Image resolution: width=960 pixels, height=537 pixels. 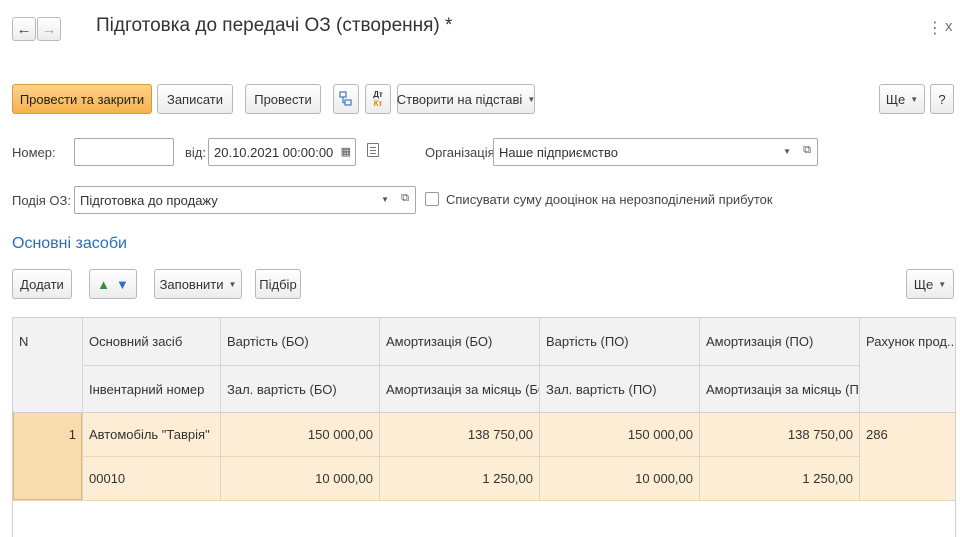 I want to click on create-based-on-button: Створити на підставі ▼, so click(x=466, y=99).